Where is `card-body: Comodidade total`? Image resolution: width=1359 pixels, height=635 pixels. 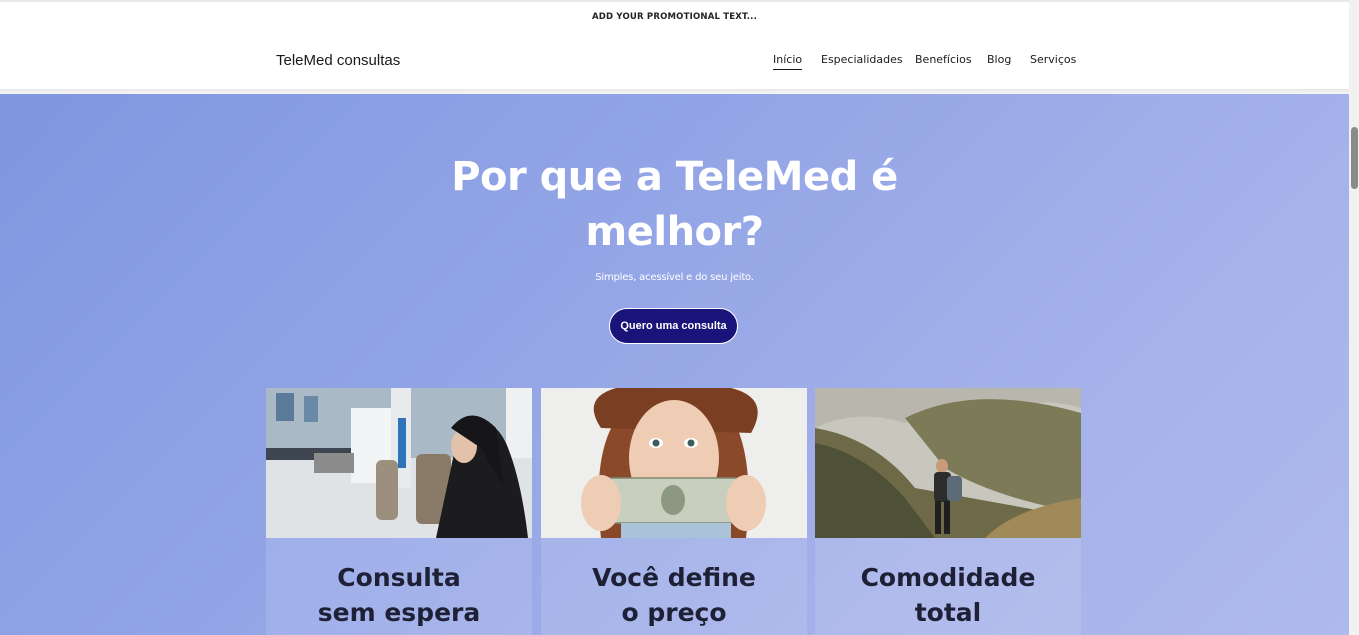
card-body: Comodidade total is located at coordinates (948, 586).